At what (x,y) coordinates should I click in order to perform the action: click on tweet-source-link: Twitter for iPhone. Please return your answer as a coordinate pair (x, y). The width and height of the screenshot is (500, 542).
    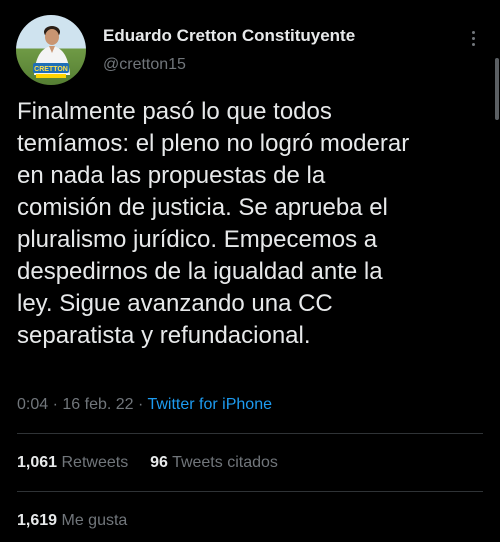
    Looking at the image, I should click on (209, 404).